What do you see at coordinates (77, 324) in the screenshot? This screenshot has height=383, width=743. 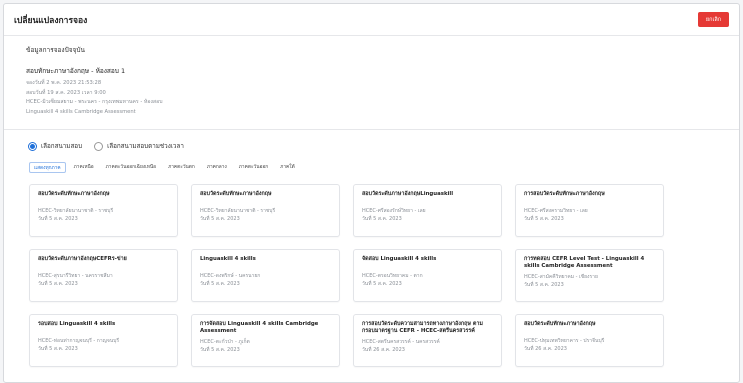 I see `venue-card-title: รอบสอบ Linguaskill 4 skills` at bounding box center [77, 324].